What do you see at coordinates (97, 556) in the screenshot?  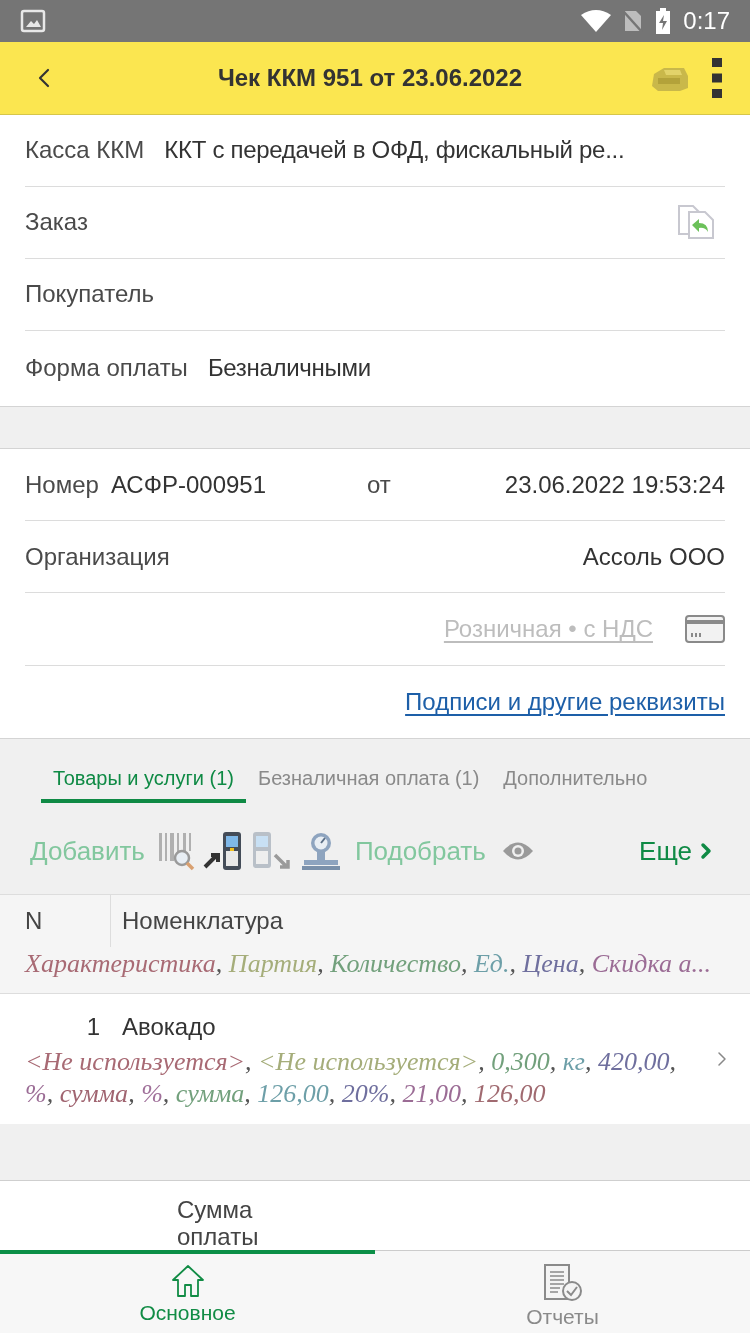 I see `field-label: Организация` at bounding box center [97, 556].